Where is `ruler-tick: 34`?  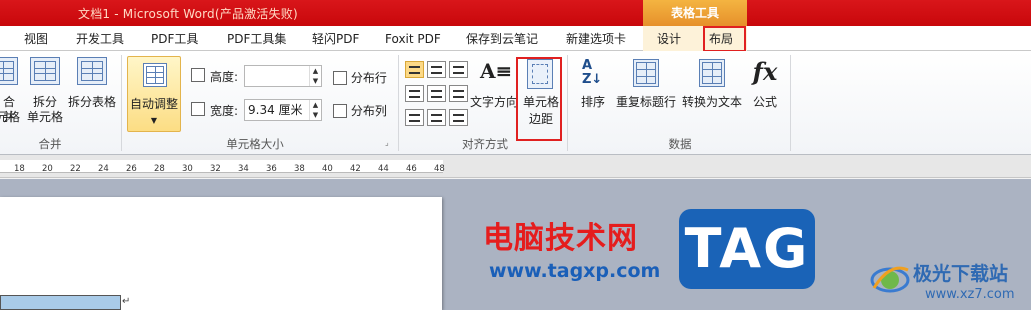
ruler-tick: 34 is located at coordinates (243, 169).